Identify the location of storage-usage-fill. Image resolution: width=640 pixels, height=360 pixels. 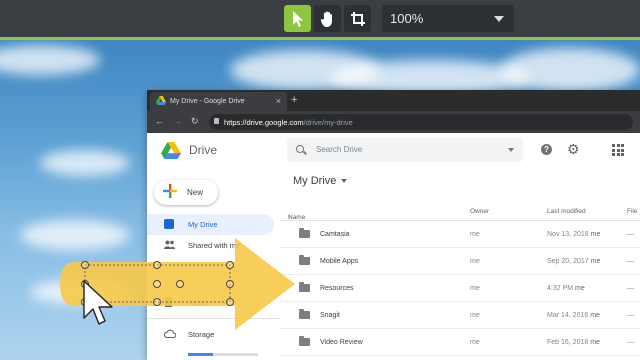
(200, 354).